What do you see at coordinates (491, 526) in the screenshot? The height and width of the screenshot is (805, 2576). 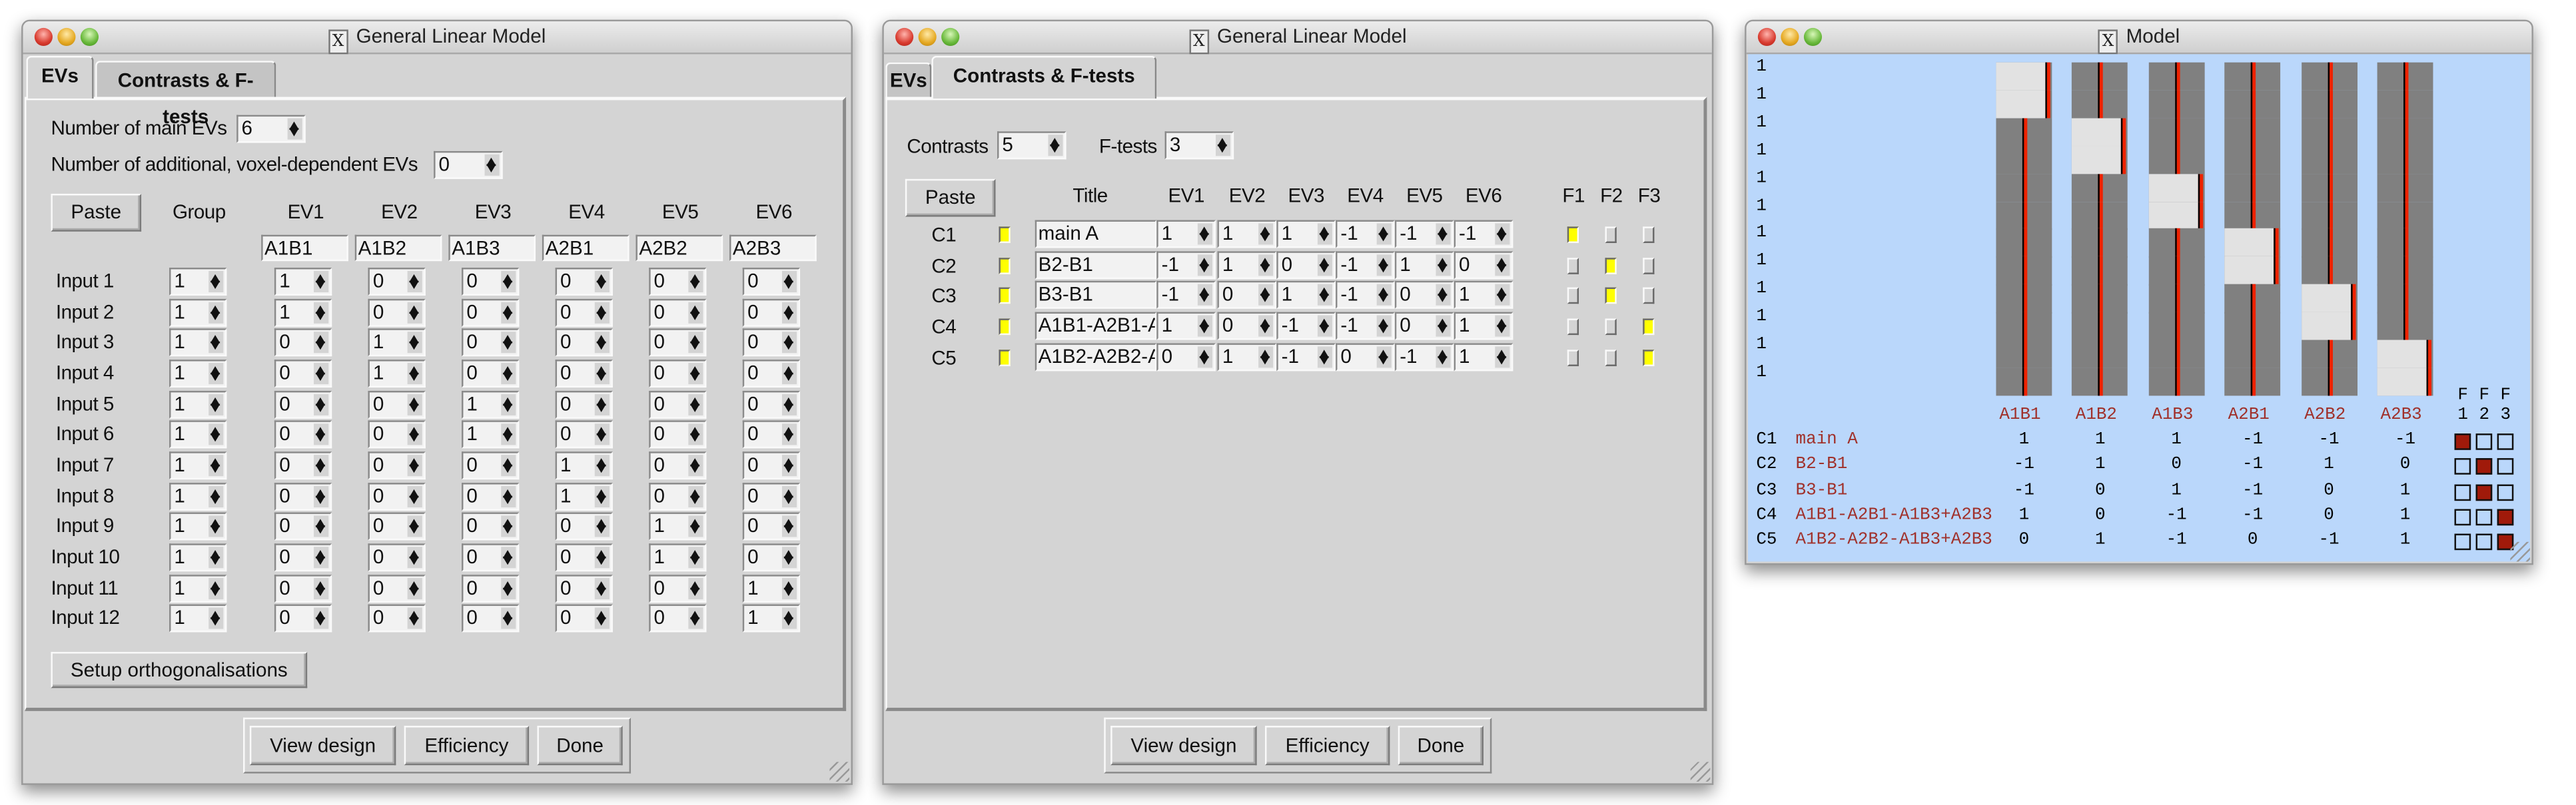 I see `ev3-spinbox-input-9: 0` at bounding box center [491, 526].